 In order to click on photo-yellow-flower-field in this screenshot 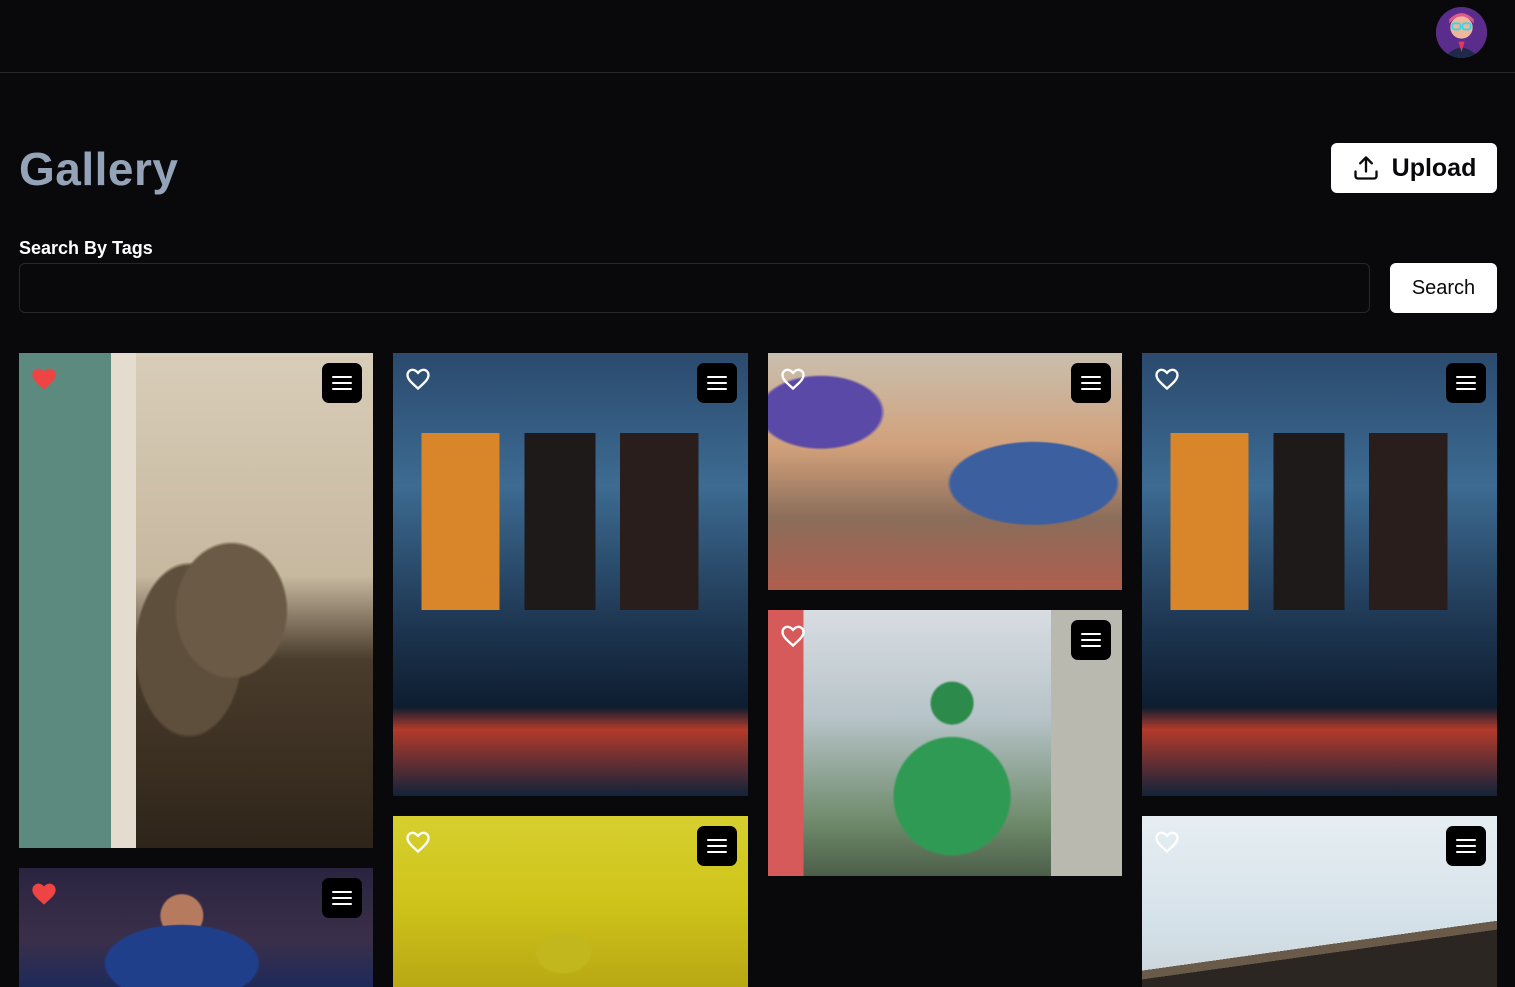, I will do `click(570, 901)`.